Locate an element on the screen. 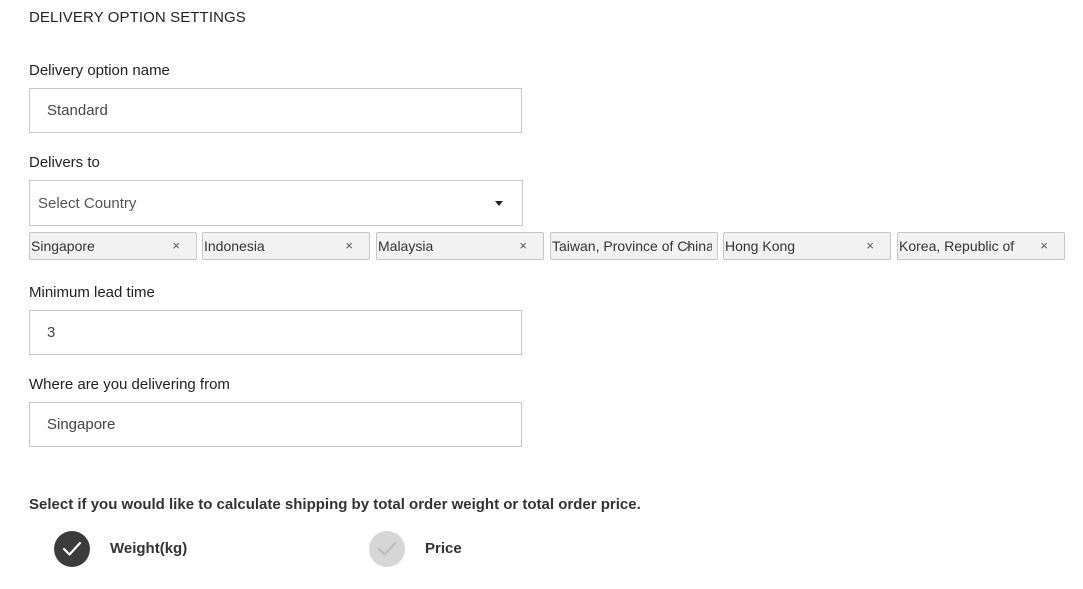 The image size is (1083, 589). radio-selected is located at coordinates (72, 549).